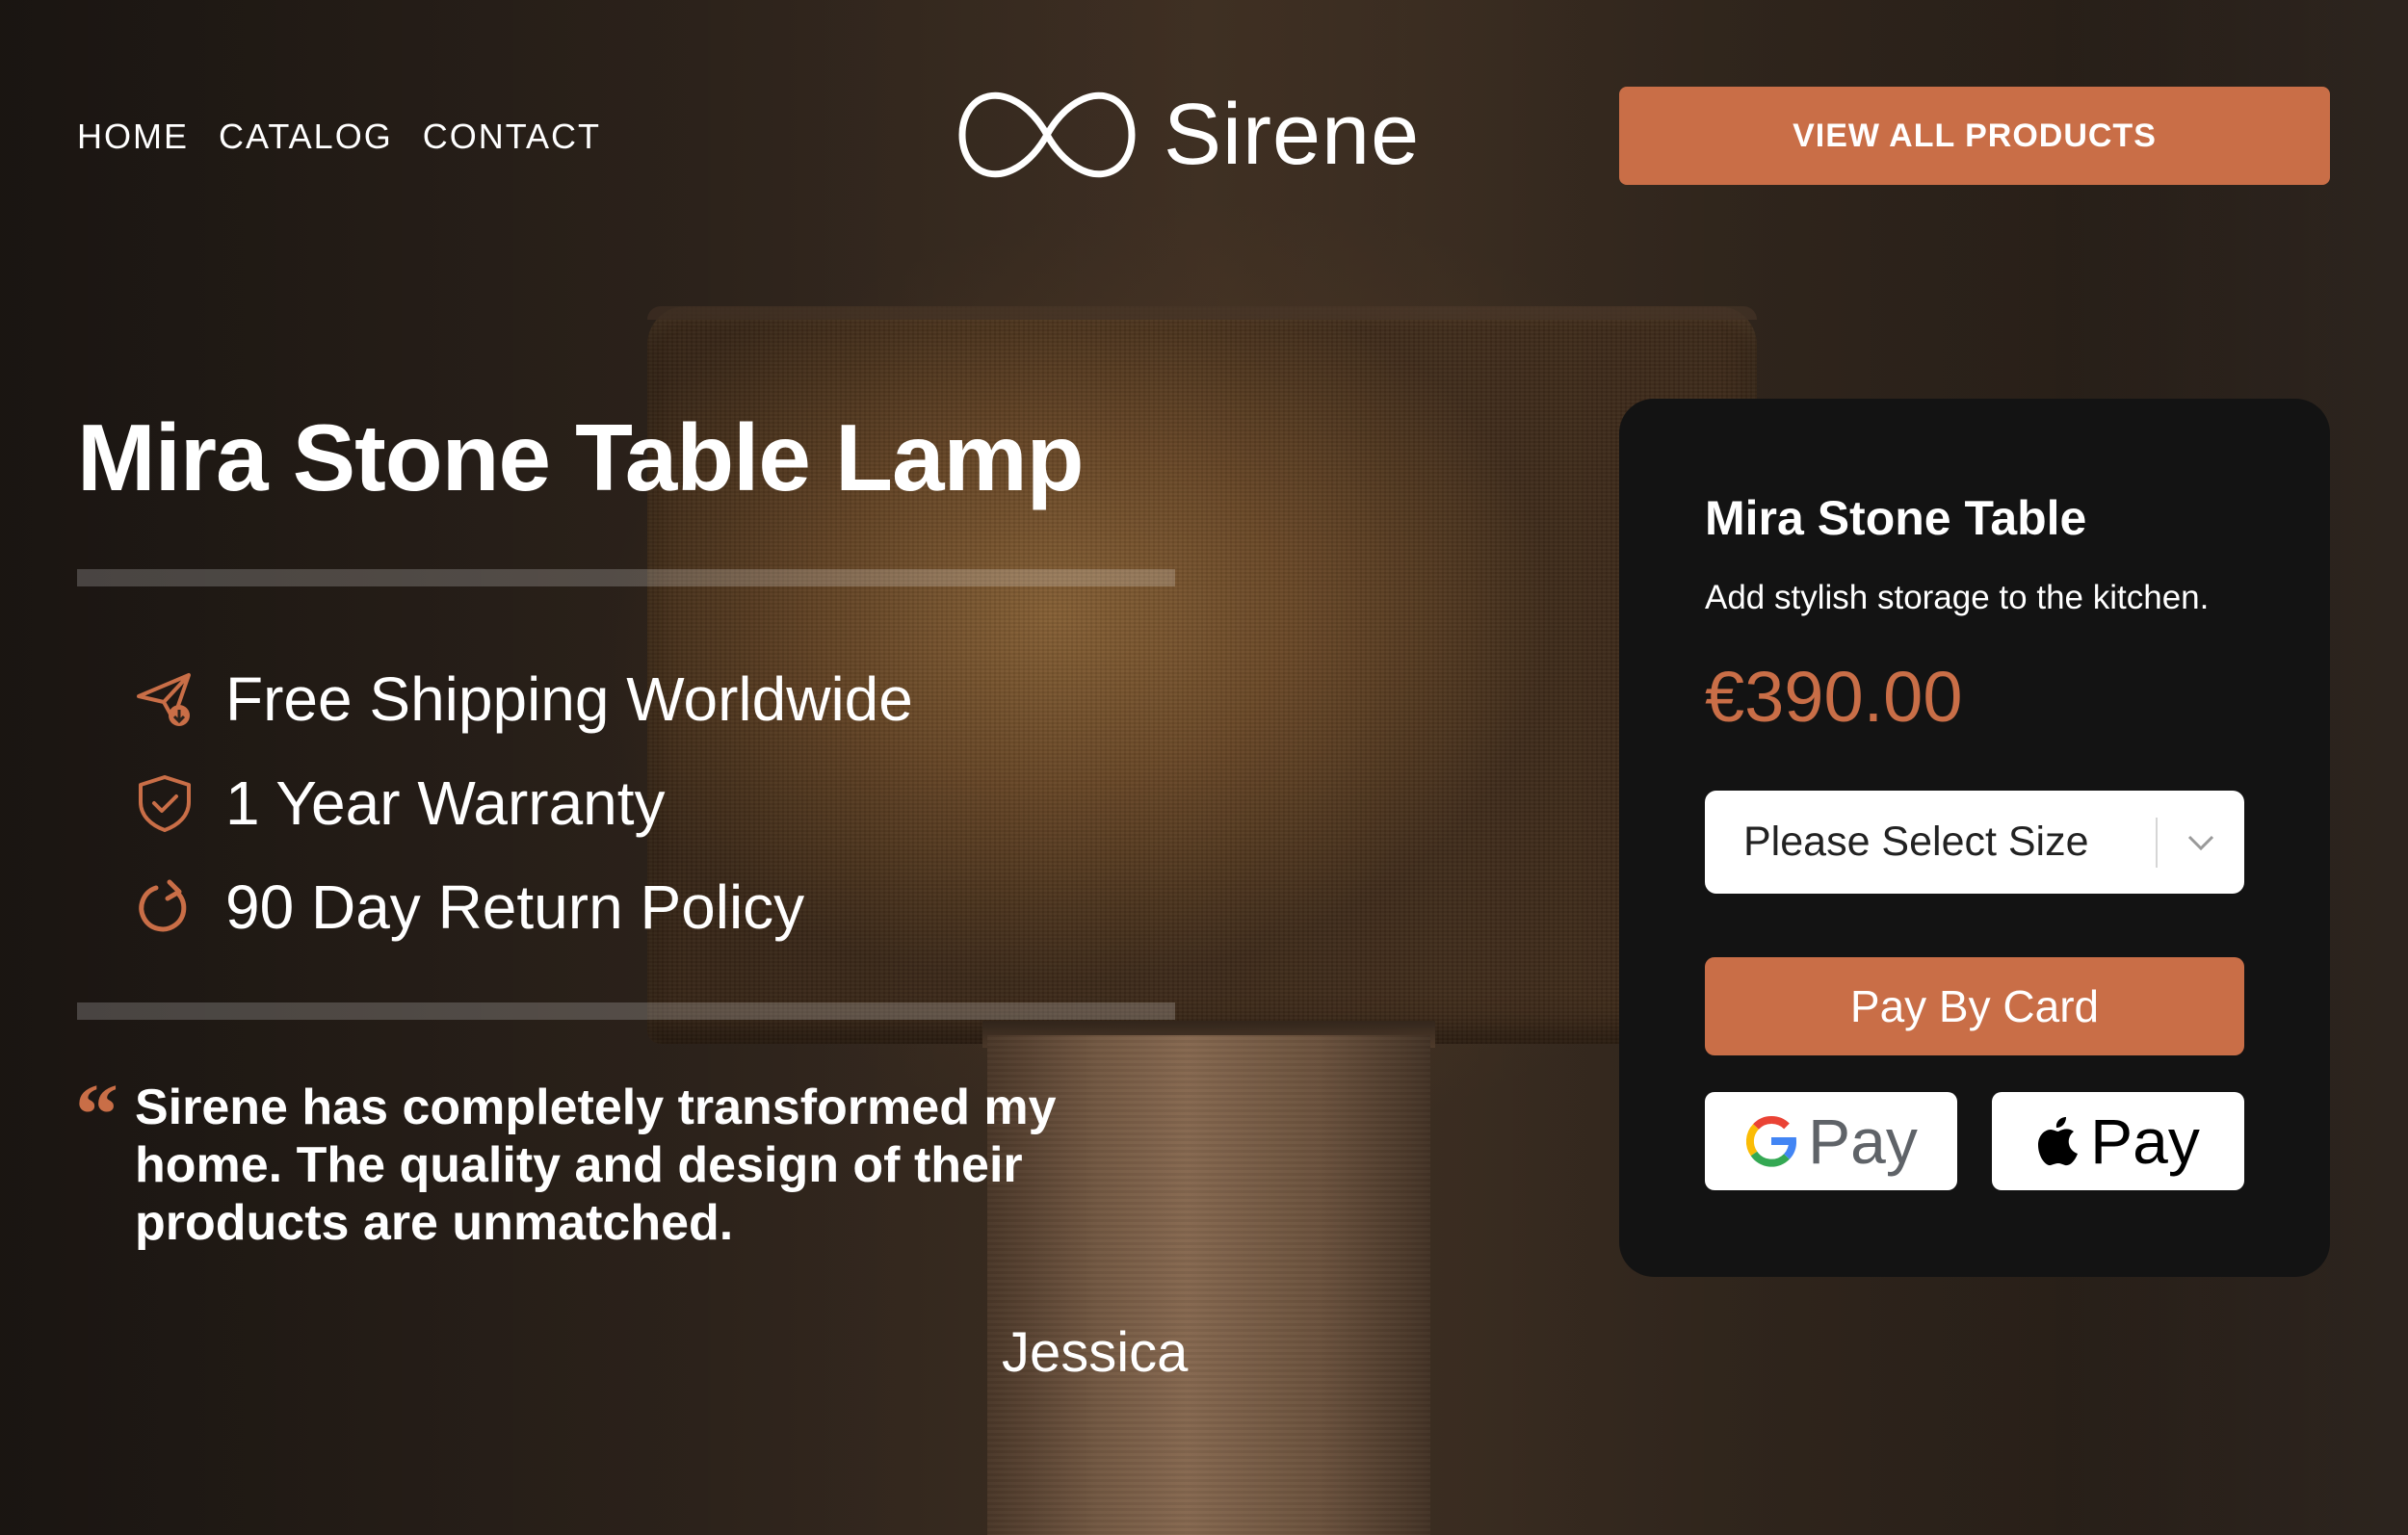 Image resolution: width=2408 pixels, height=1535 pixels. I want to click on card-title: Mira Stone Table, so click(1896, 518).